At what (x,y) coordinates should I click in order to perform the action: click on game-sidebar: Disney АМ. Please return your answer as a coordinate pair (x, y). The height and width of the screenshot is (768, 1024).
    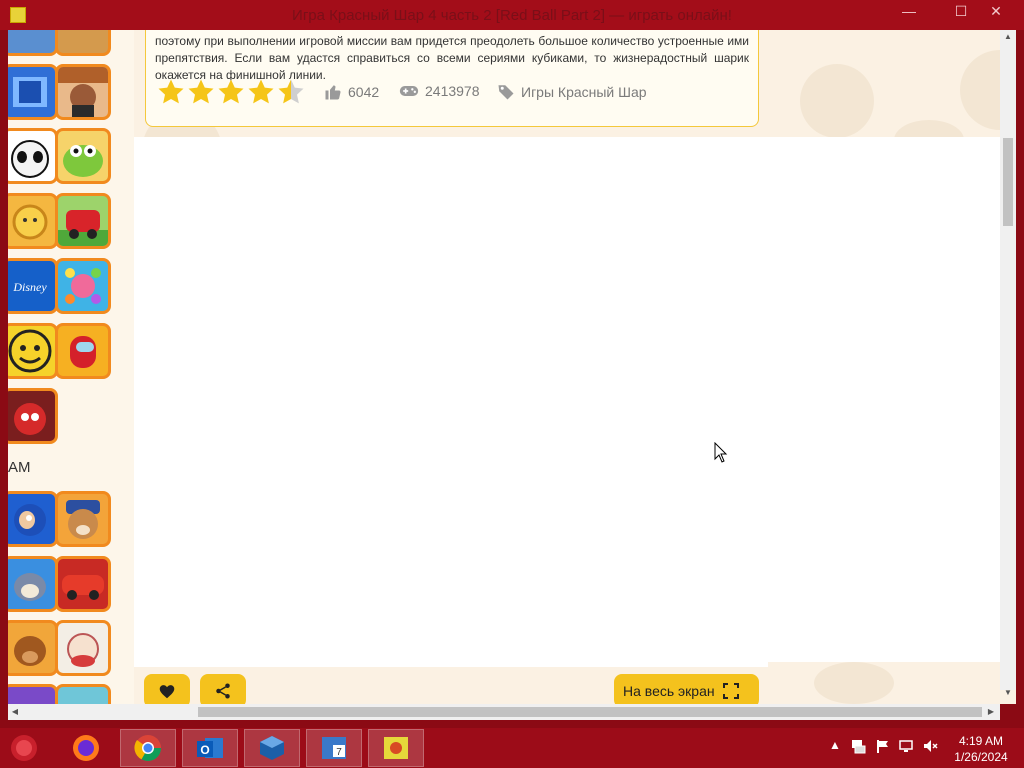
    Looking at the image, I should click on (71, 367).